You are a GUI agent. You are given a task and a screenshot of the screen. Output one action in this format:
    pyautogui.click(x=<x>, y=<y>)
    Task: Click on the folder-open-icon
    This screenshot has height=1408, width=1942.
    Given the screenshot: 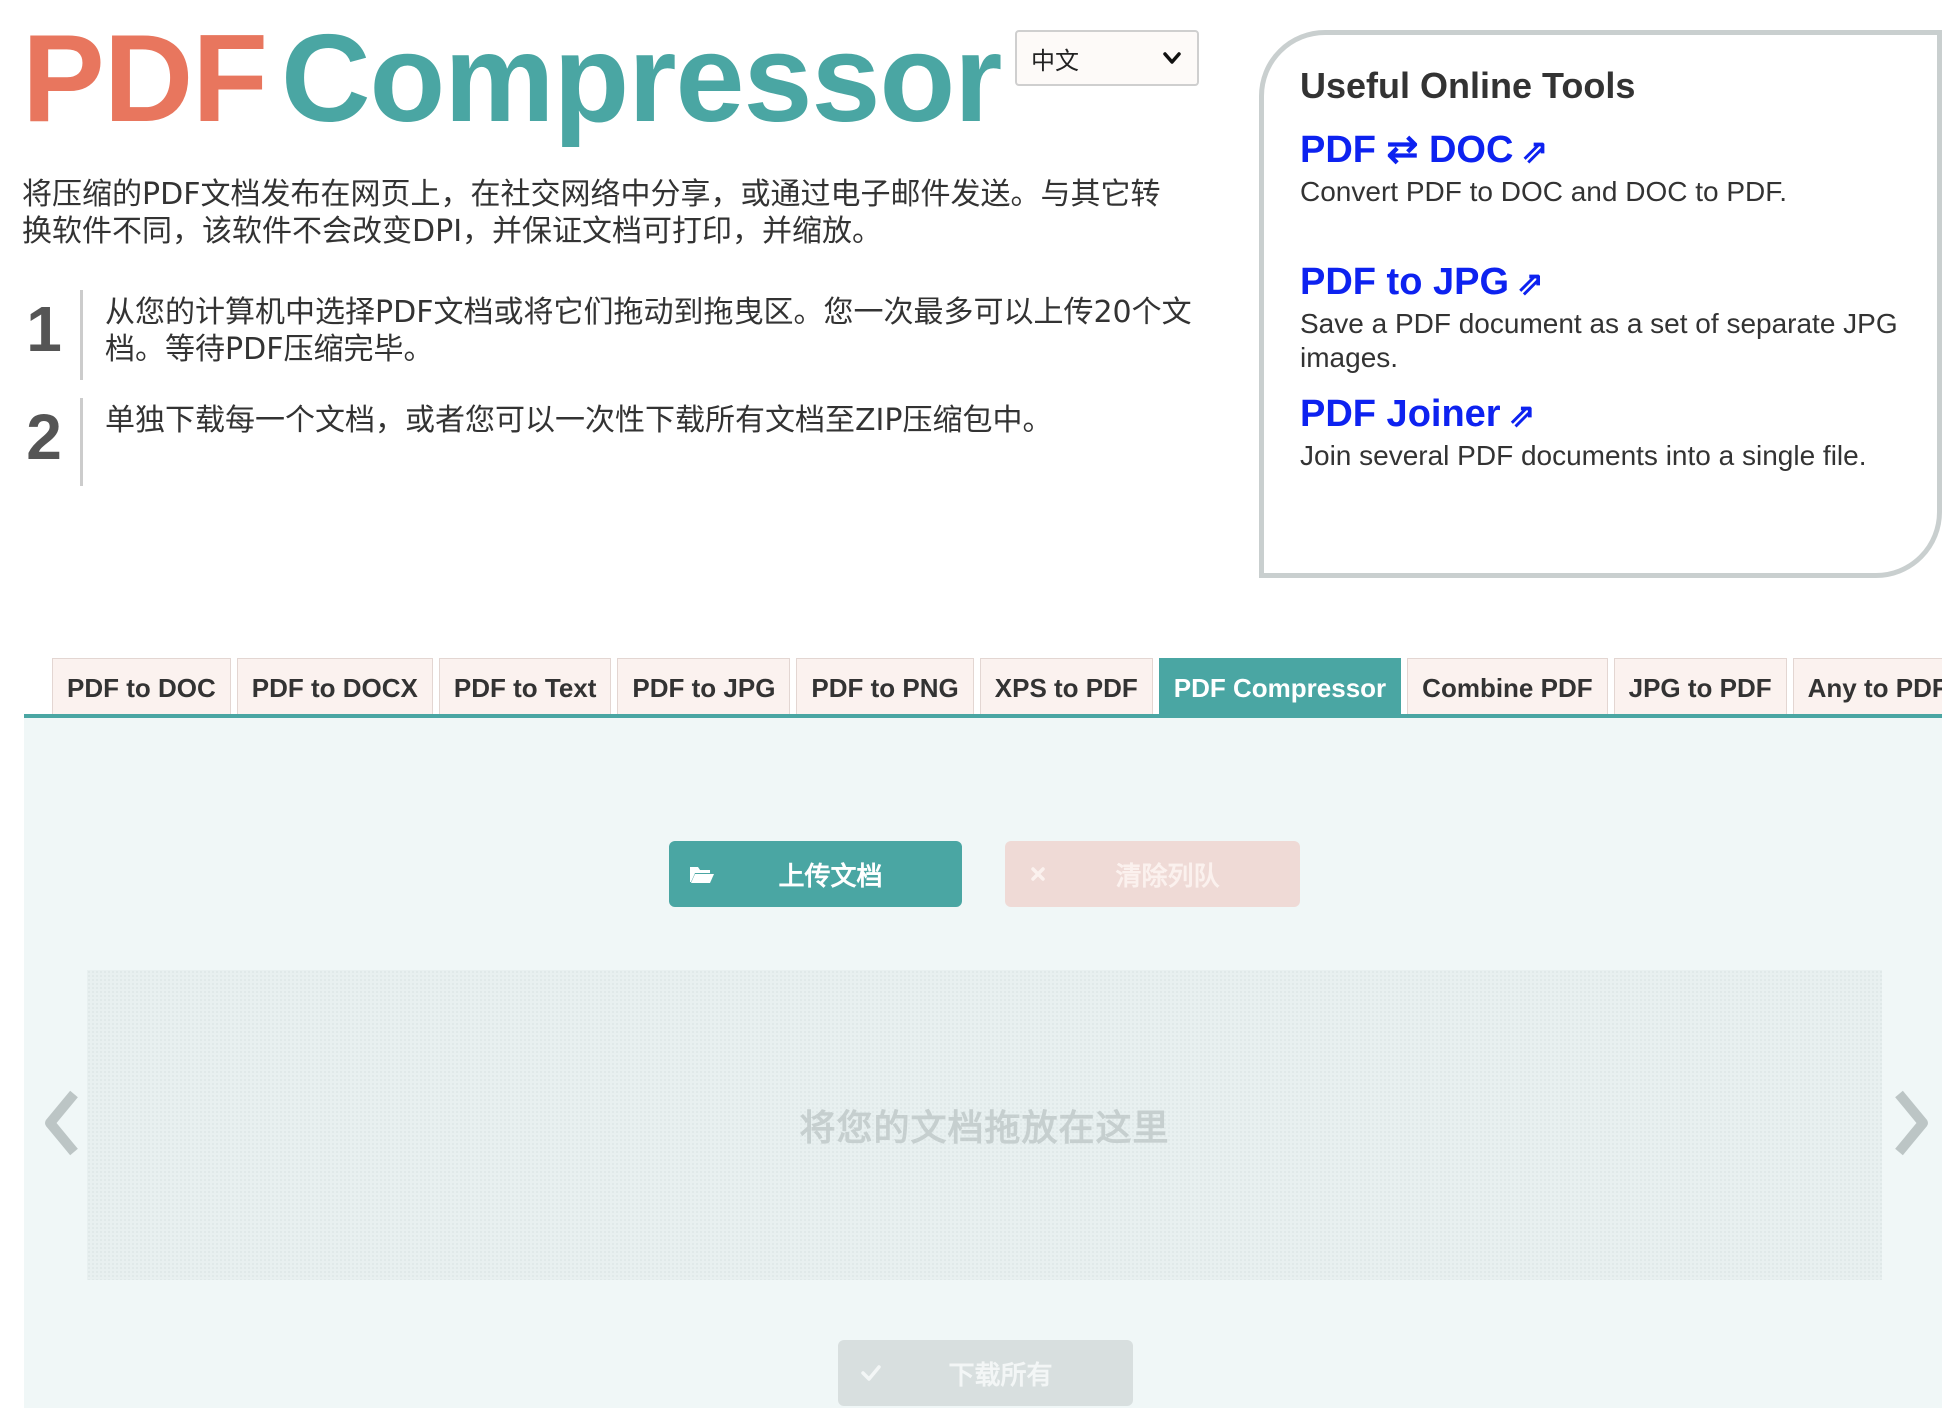 What is the action you would take?
    pyautogui.click(x=702, y=875)
    